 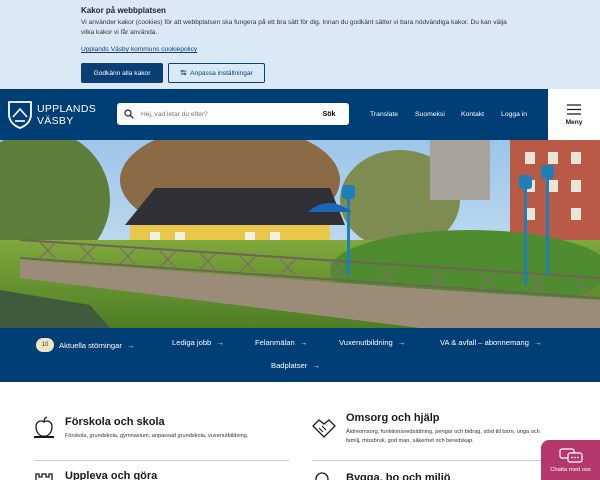 I want to click on quick-link-label: Vuxenutbildning, so click(x=366, y=342).